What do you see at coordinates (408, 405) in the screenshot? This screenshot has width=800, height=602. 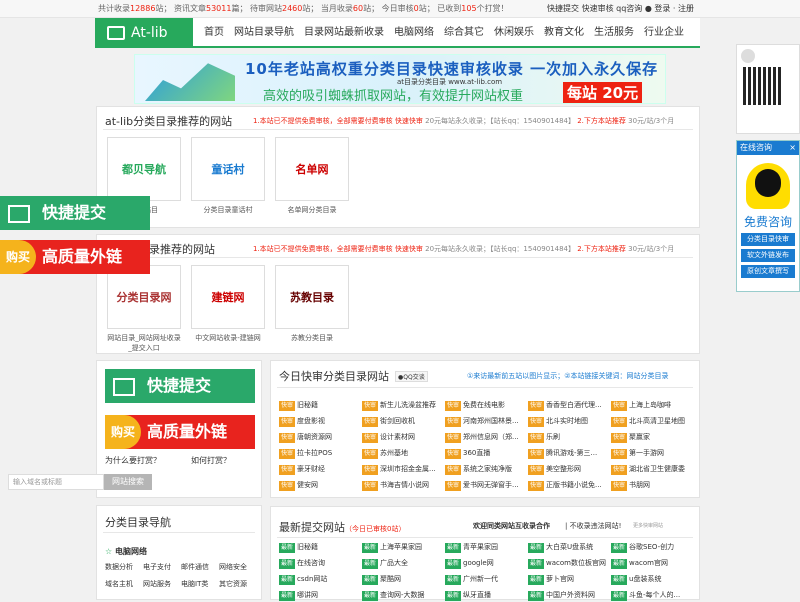 I see `site-link-text: 新生儿洗澡盆推荐` at bounding box center [408, 405].